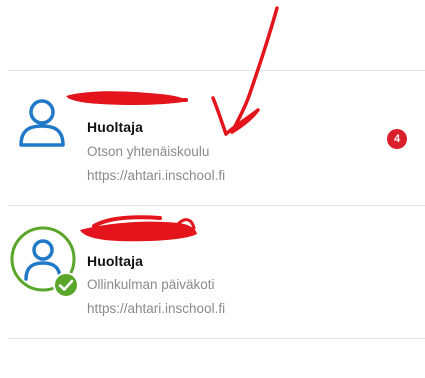 The image size is (425, 378). I want to click on account-school-name: Ollinkulman päiväkoti, so click(151, 284).